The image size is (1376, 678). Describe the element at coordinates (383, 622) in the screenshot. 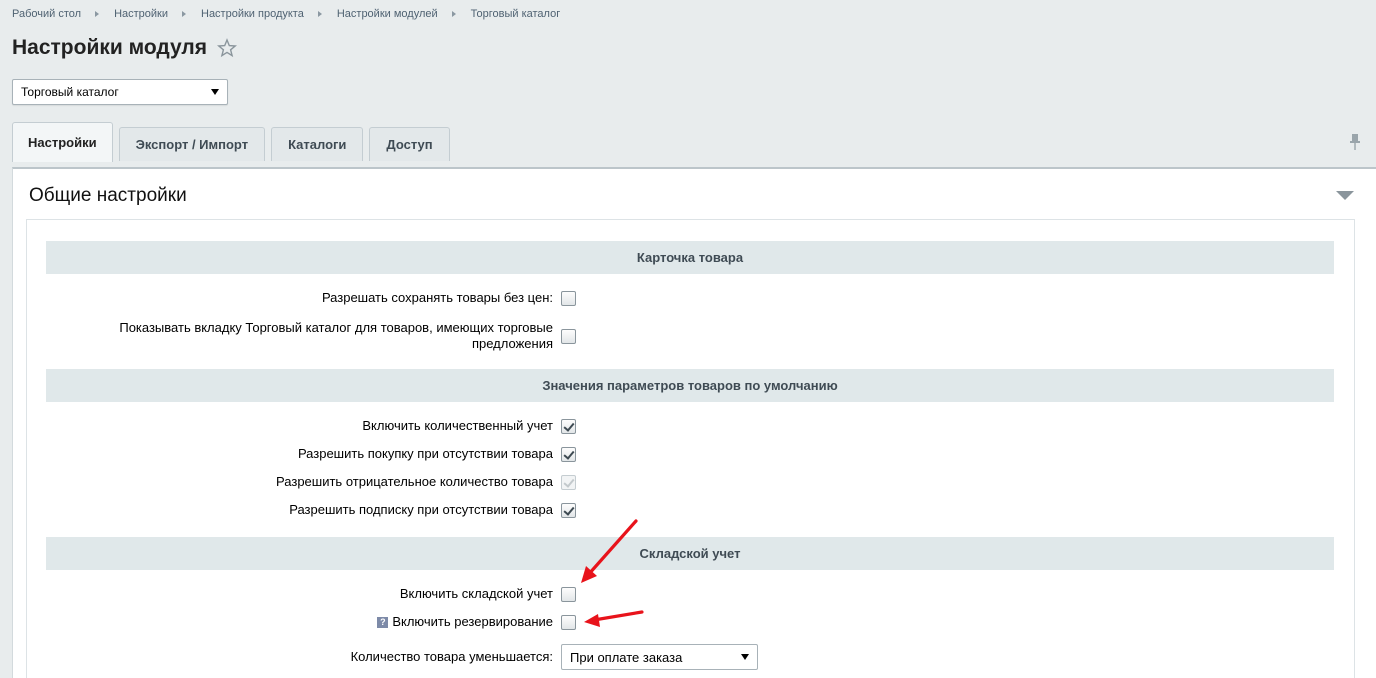

I see `help-icon: ?` at that location.